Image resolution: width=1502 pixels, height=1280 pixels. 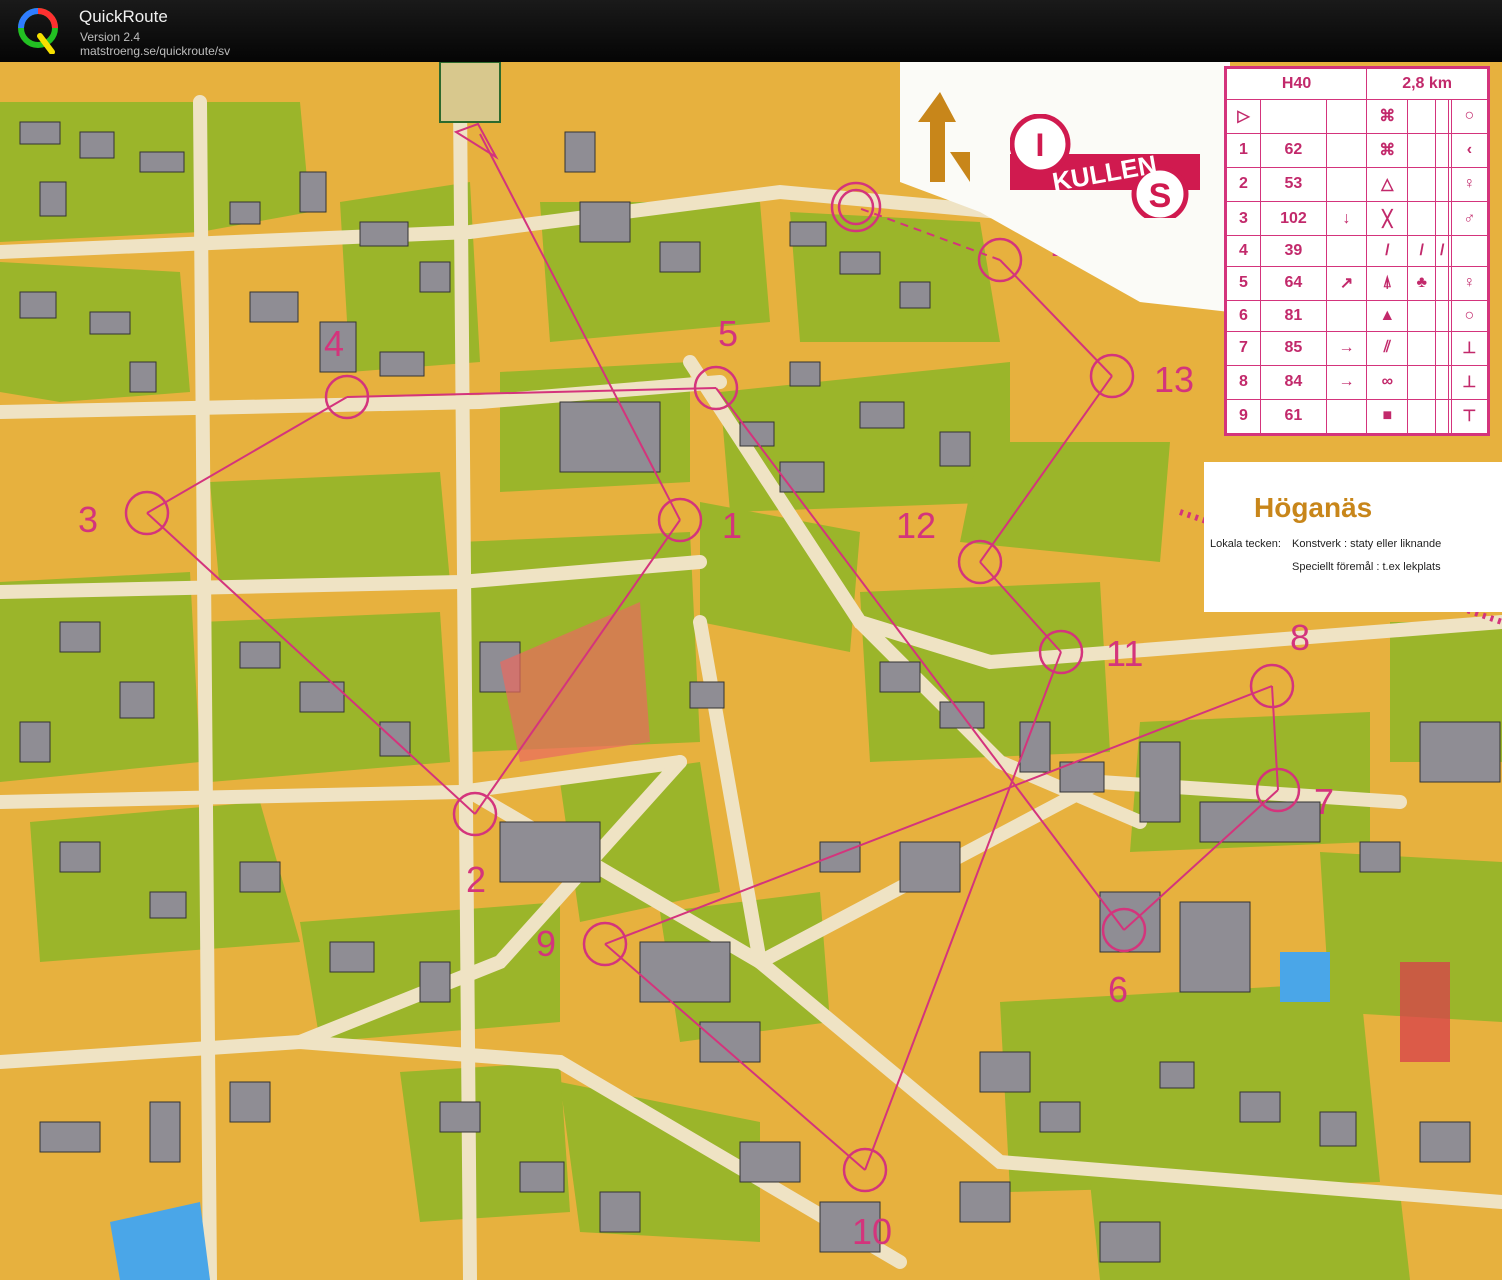 What do you see at coordinates (123, 16) in the screenshot?
I see `app-title: QuickRoute` at bounding box center [123, 16].